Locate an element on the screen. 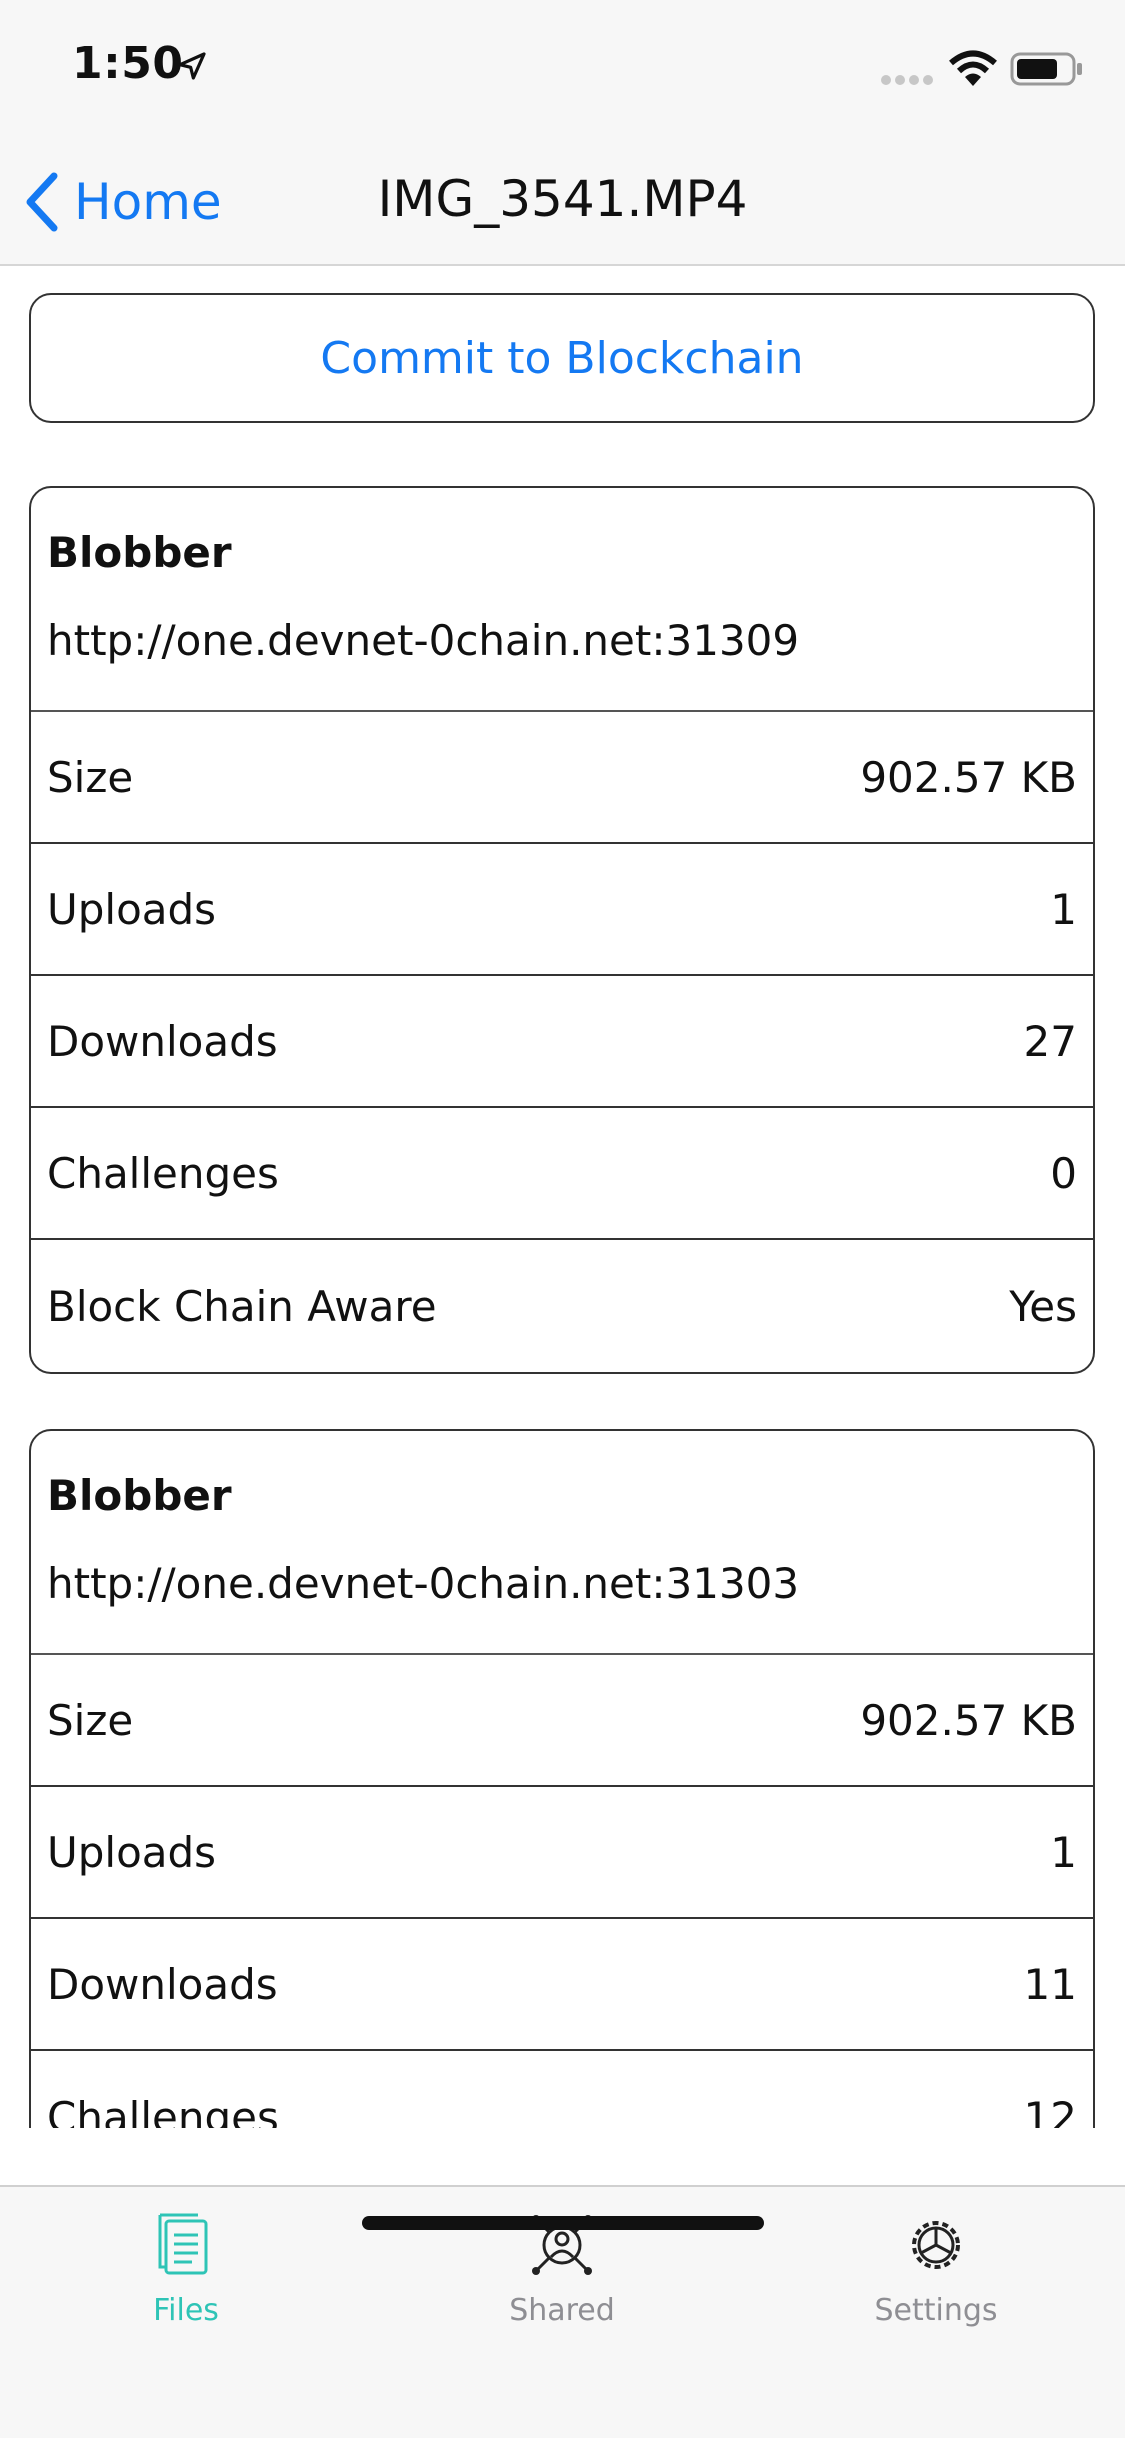  location-arrow-icon is located at coordinates (192, 66).